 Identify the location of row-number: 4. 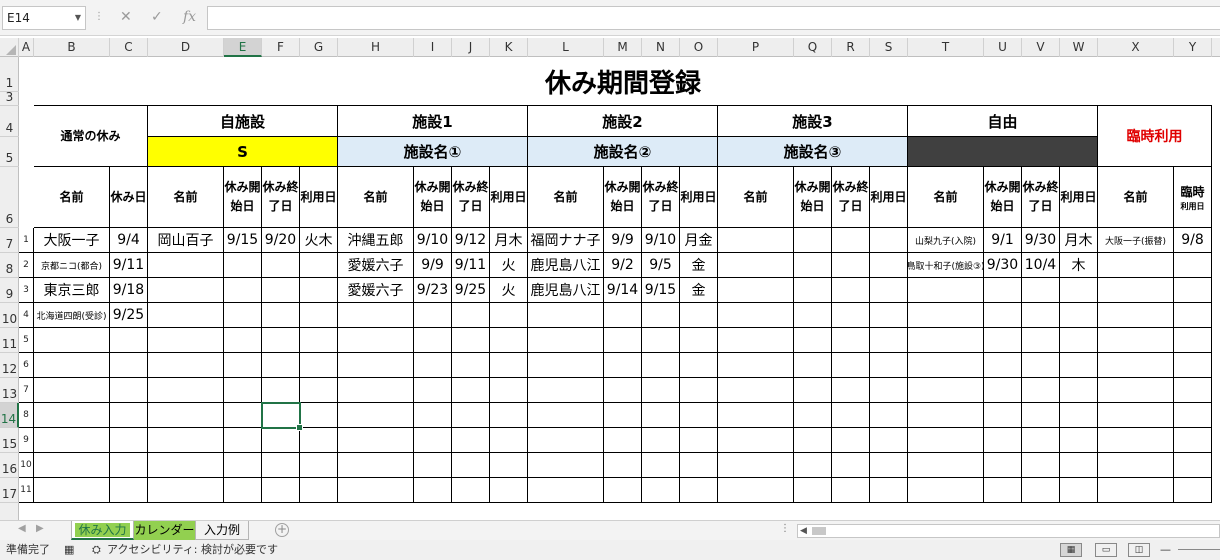
(26, 315).